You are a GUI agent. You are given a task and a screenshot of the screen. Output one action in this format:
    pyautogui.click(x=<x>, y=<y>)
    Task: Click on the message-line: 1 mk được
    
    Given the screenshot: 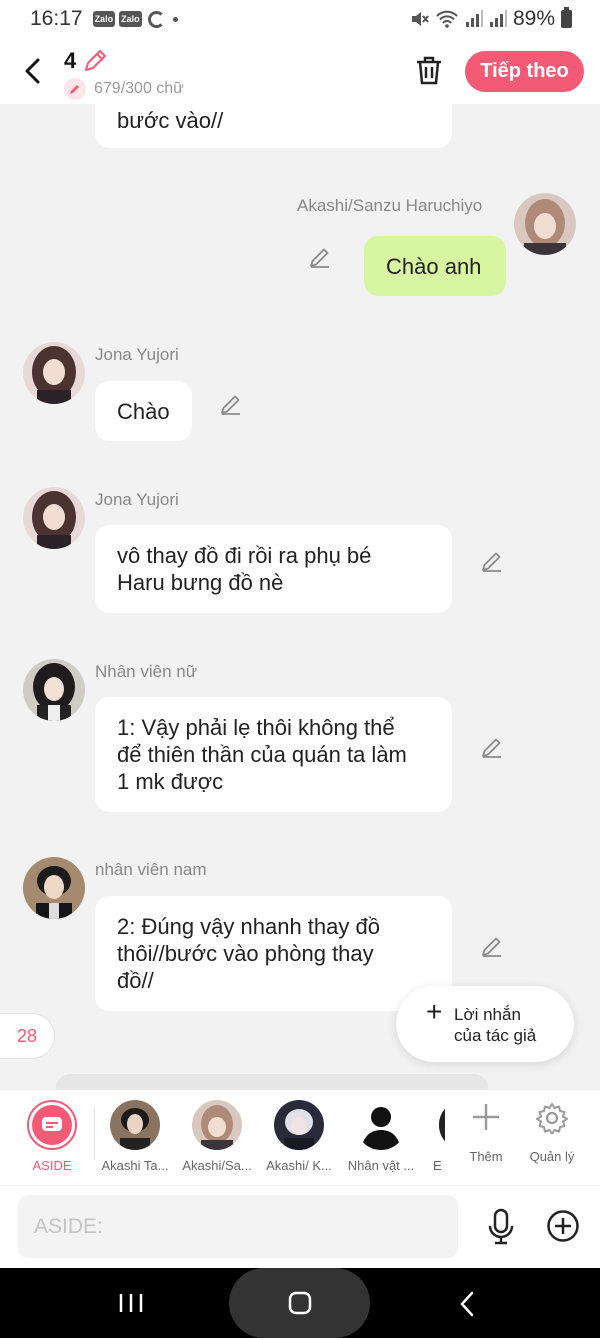 What is the action you would take?
    pyautogui.click(x=170, y=781)
    